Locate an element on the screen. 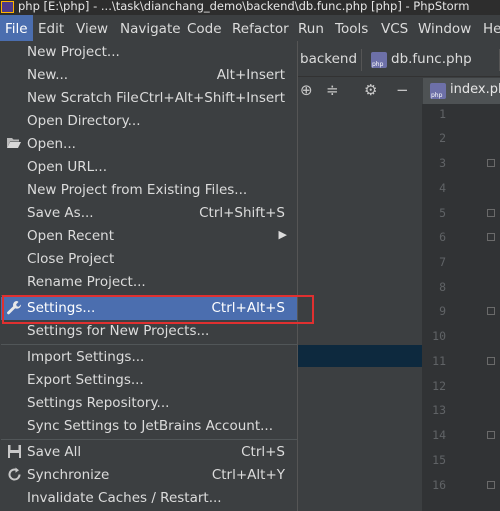 This screenshot has height=511, width=500. navigation-breadcrumb: backend db.func.php is located at coordinates (399, 60).